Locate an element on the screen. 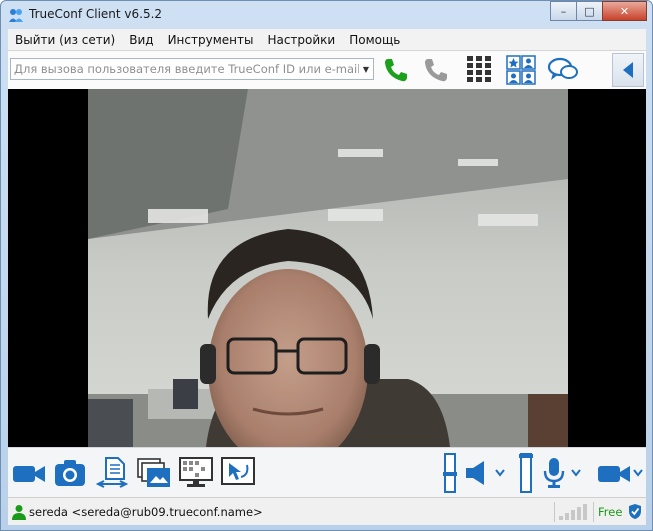 The image size is (653, 531). video-options-chevron-icon is located at coordinates (638, 473).